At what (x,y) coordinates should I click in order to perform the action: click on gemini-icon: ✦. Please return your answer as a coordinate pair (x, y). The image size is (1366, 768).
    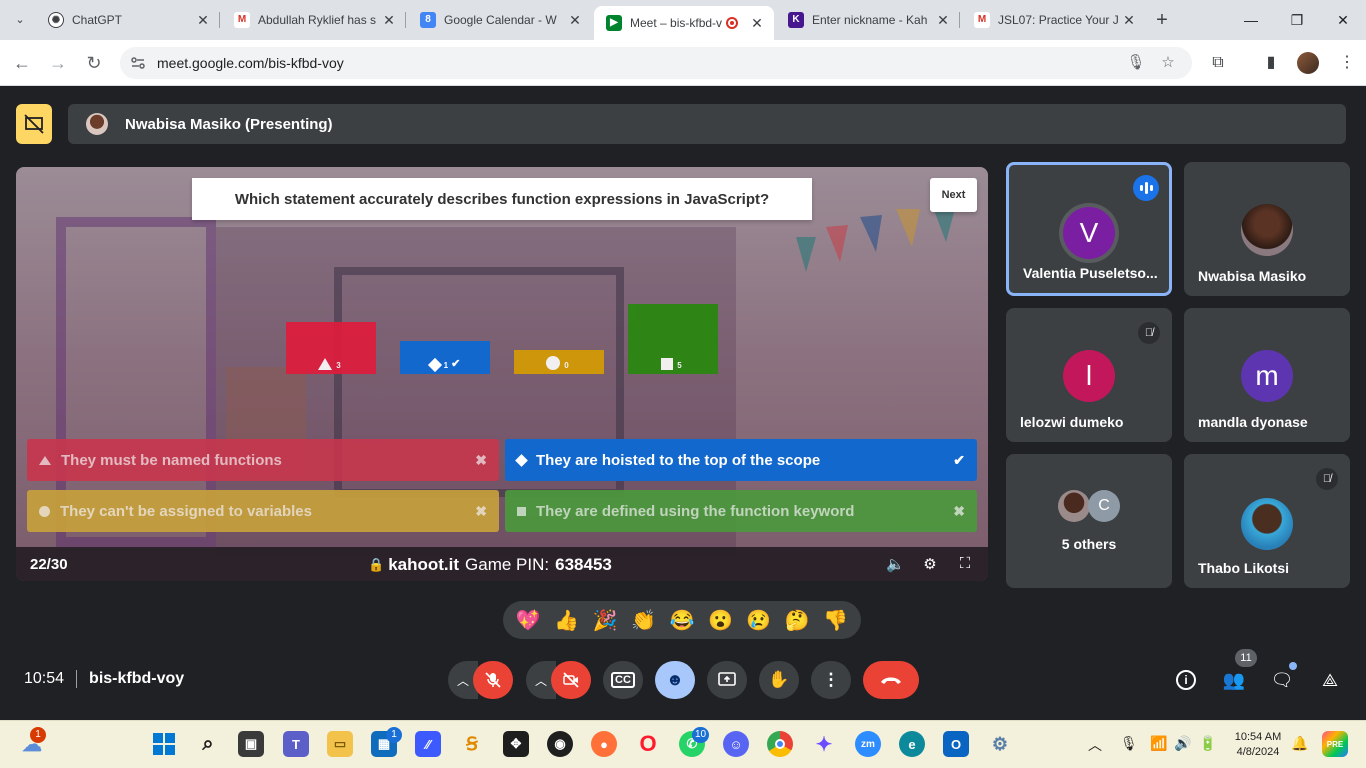
    Looking at the image, I should click on (824, 744).